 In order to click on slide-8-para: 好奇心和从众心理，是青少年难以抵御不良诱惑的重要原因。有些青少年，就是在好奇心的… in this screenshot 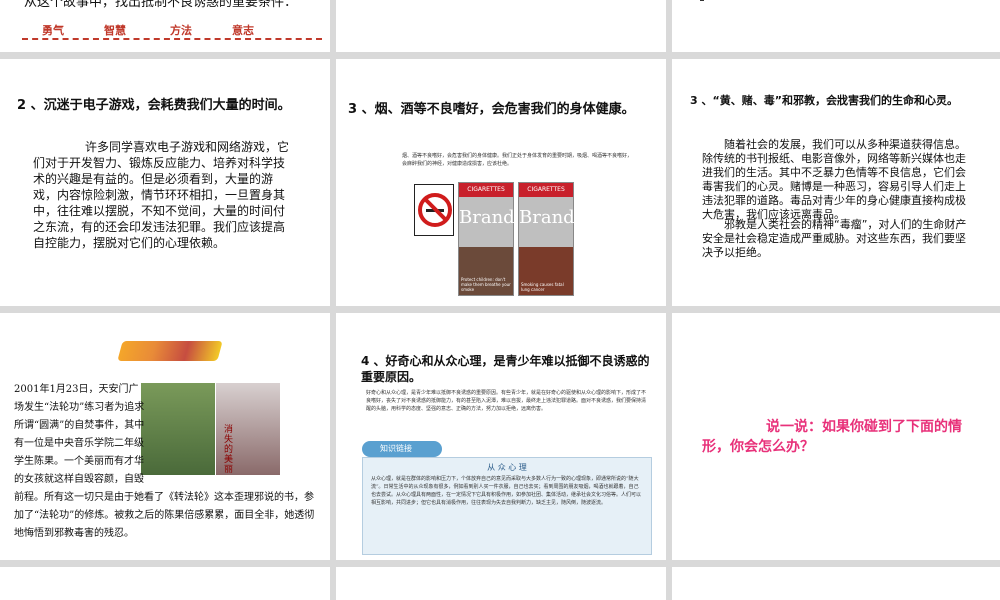, I will do `click(506, 401)`.